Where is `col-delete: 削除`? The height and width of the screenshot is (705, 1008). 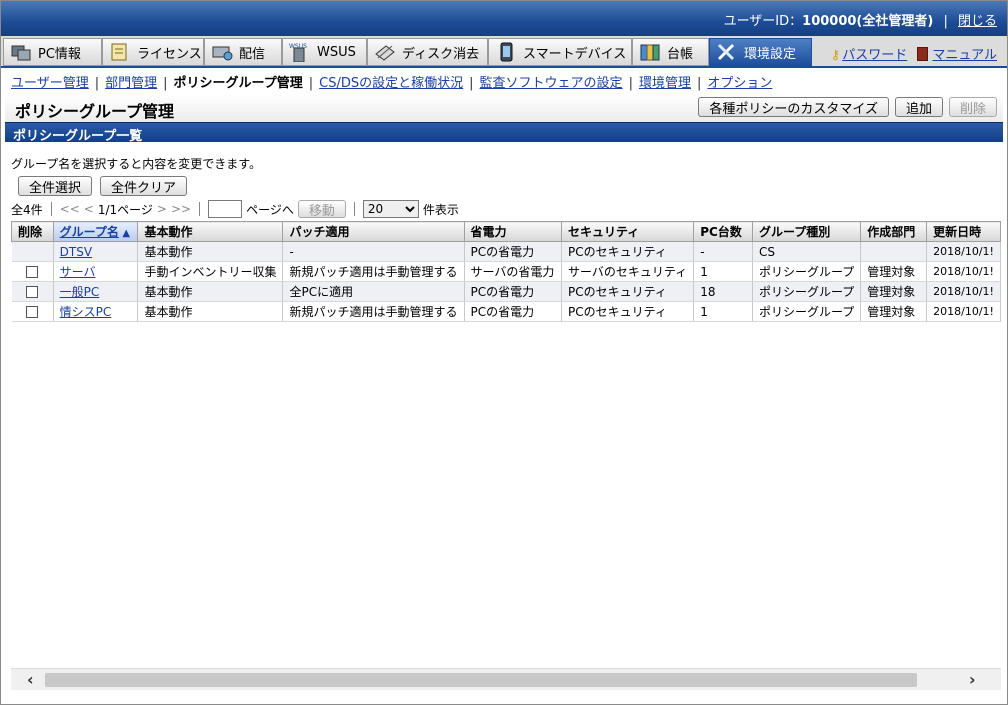 col-delete: 削除 is located at coordinates (32, 231).